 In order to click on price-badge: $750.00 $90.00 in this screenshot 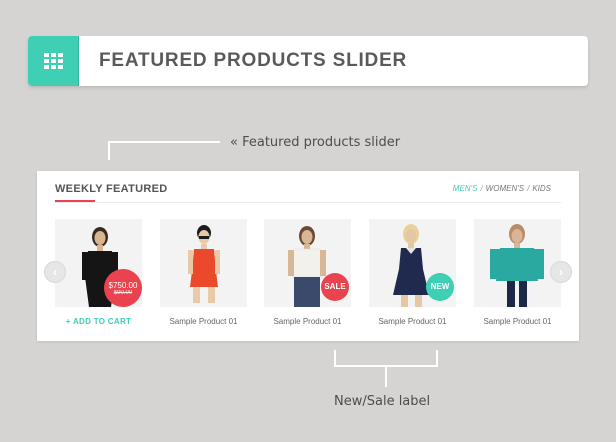, I will do `click(123, 288)`.